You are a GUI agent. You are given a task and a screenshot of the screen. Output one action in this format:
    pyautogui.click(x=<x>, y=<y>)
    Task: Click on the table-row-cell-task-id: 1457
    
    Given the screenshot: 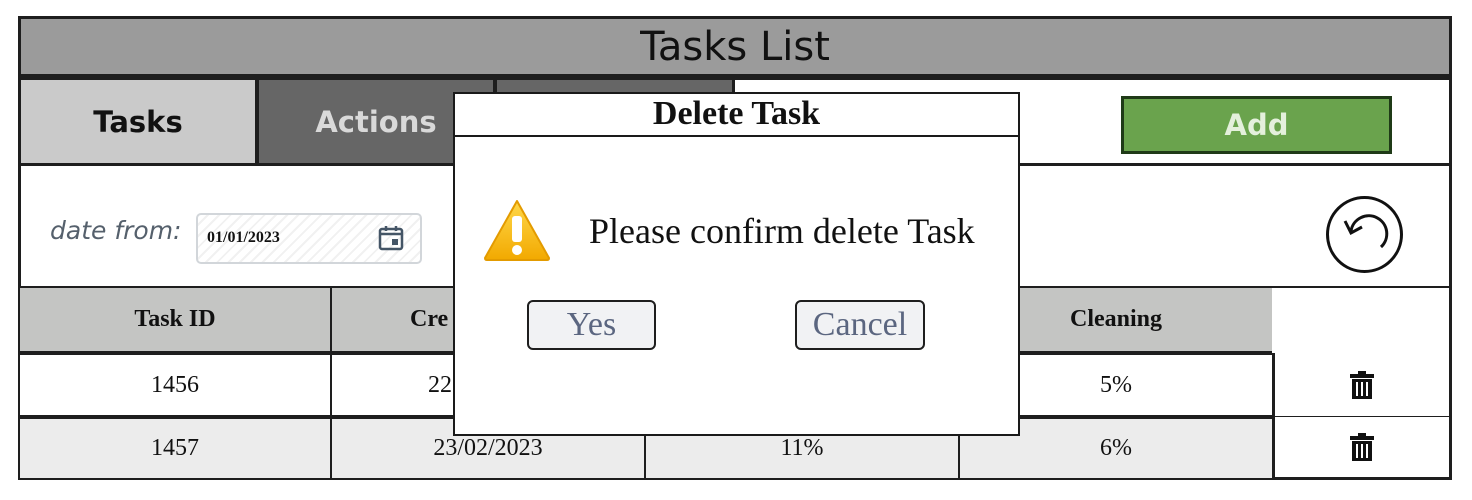 What is the action you would take?
    pyautogui.click(x=175, y=448)
    